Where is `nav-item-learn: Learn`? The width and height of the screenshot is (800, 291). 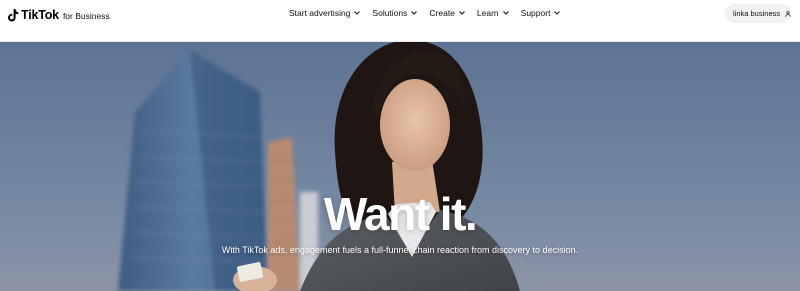
nav-item-learn: Learn is located at coordinates (493, 13).